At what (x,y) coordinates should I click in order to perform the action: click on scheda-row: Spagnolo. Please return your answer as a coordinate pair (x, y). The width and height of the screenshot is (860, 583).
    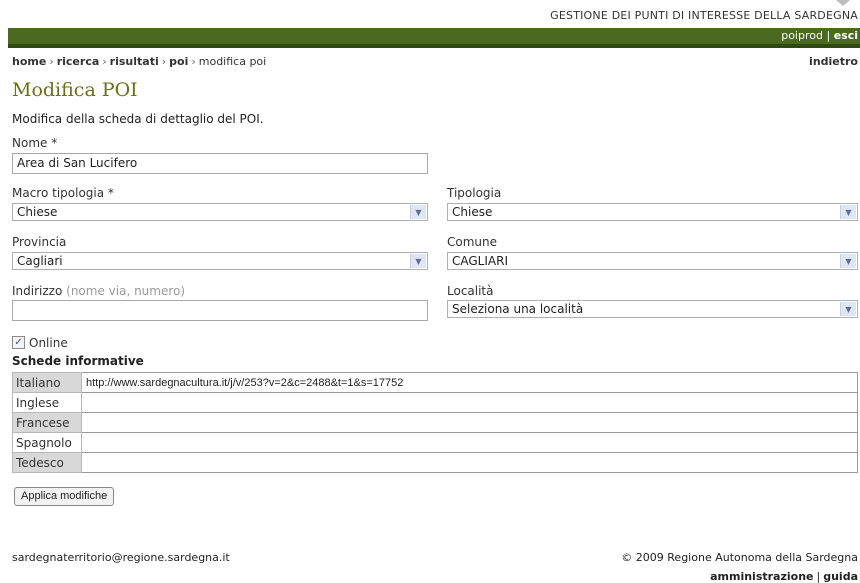
    Looking at the image, I should click on (435, 442).